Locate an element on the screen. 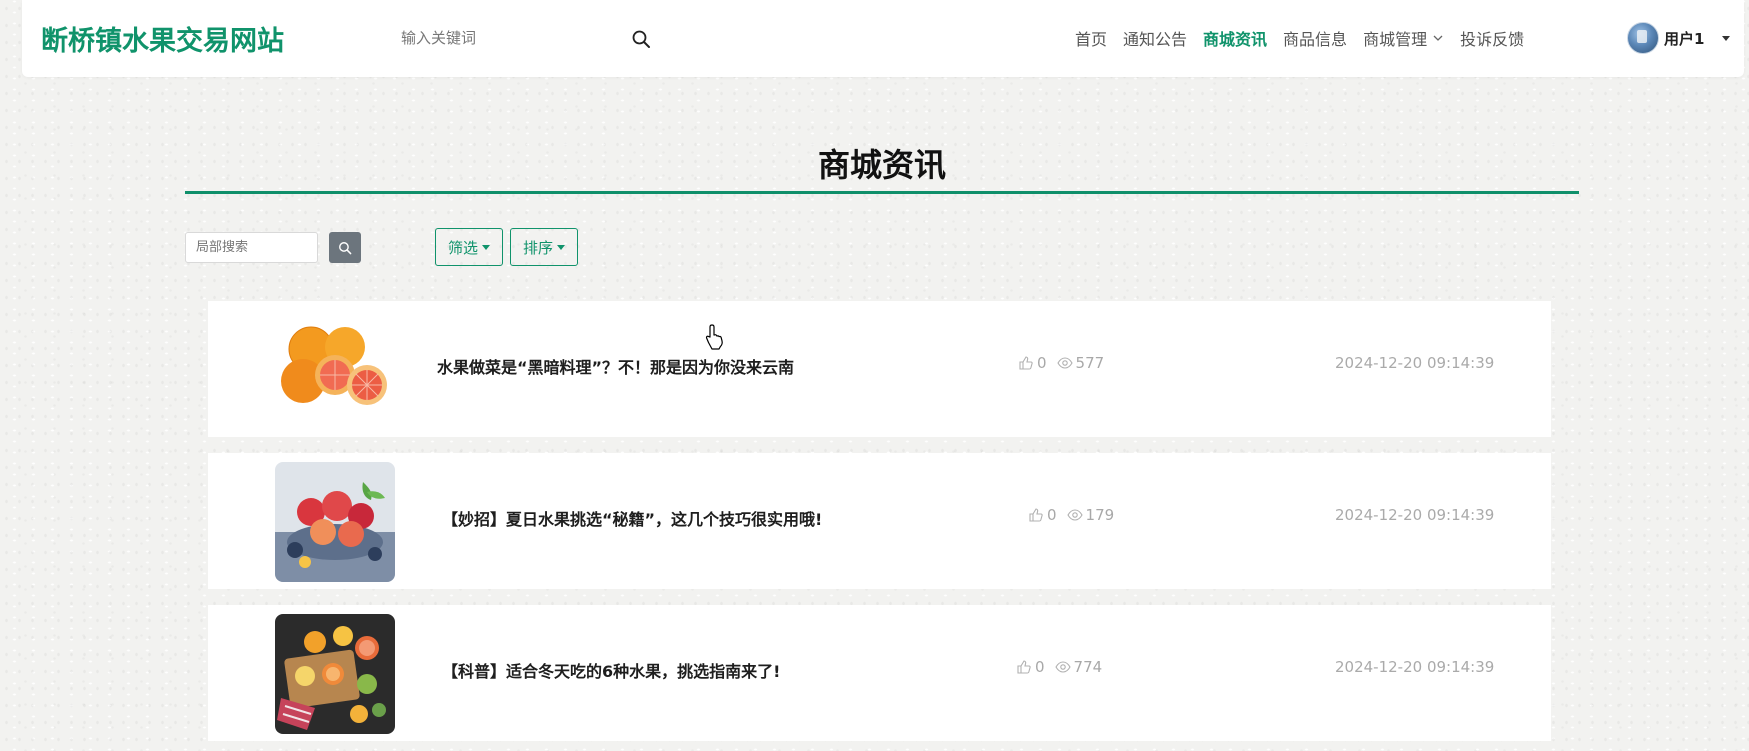  user-name: 用户1 is located at coordinates (1684, 38).